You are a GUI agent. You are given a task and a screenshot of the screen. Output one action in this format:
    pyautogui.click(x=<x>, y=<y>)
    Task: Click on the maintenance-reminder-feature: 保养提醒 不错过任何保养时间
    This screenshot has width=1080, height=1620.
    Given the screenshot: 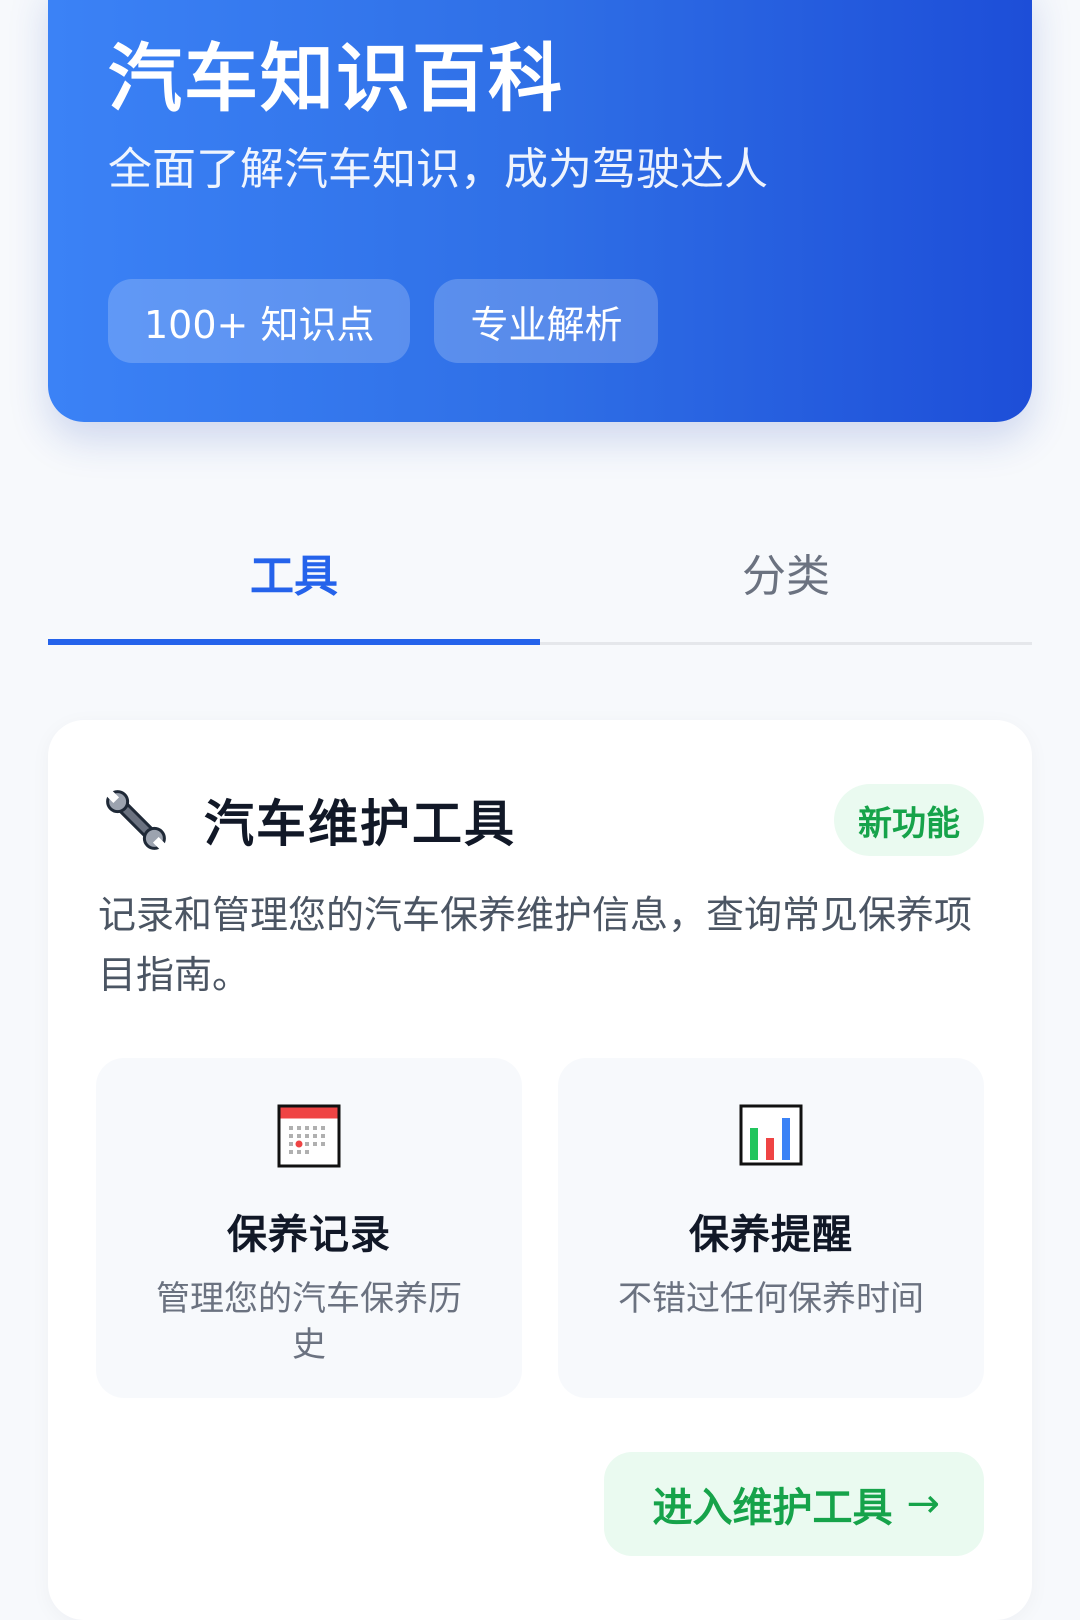 What is the action you would take?
    pyautogui.click(x=771, y=1228)
    